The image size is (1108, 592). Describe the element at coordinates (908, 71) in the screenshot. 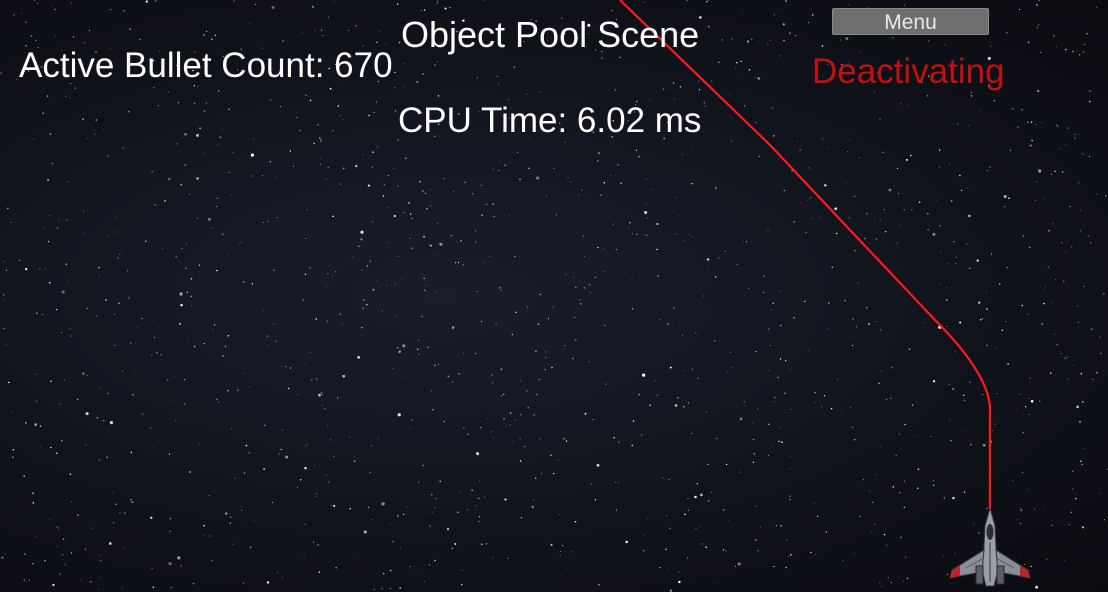

I see `pool-status-text: Deactivating` at that location.